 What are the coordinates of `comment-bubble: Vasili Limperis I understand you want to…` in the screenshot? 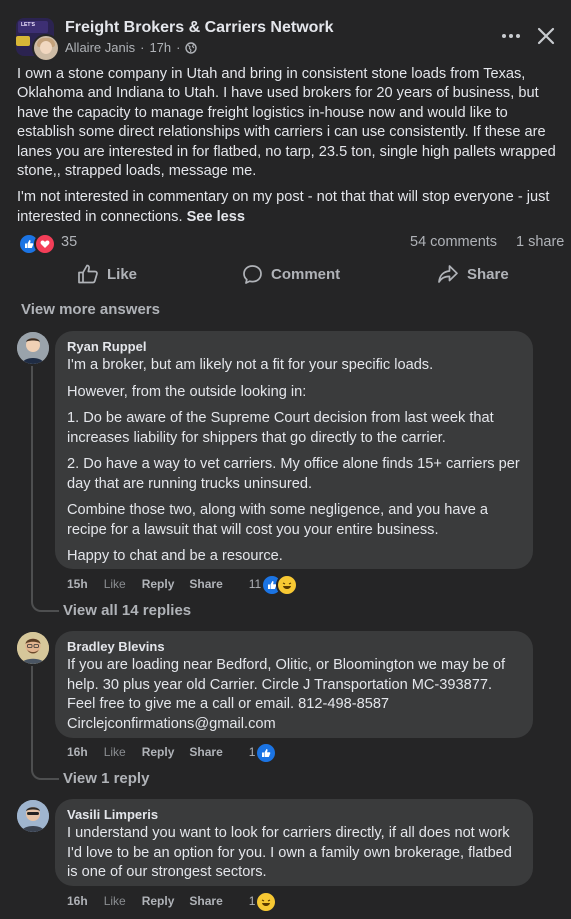 It's located at (294, 842).